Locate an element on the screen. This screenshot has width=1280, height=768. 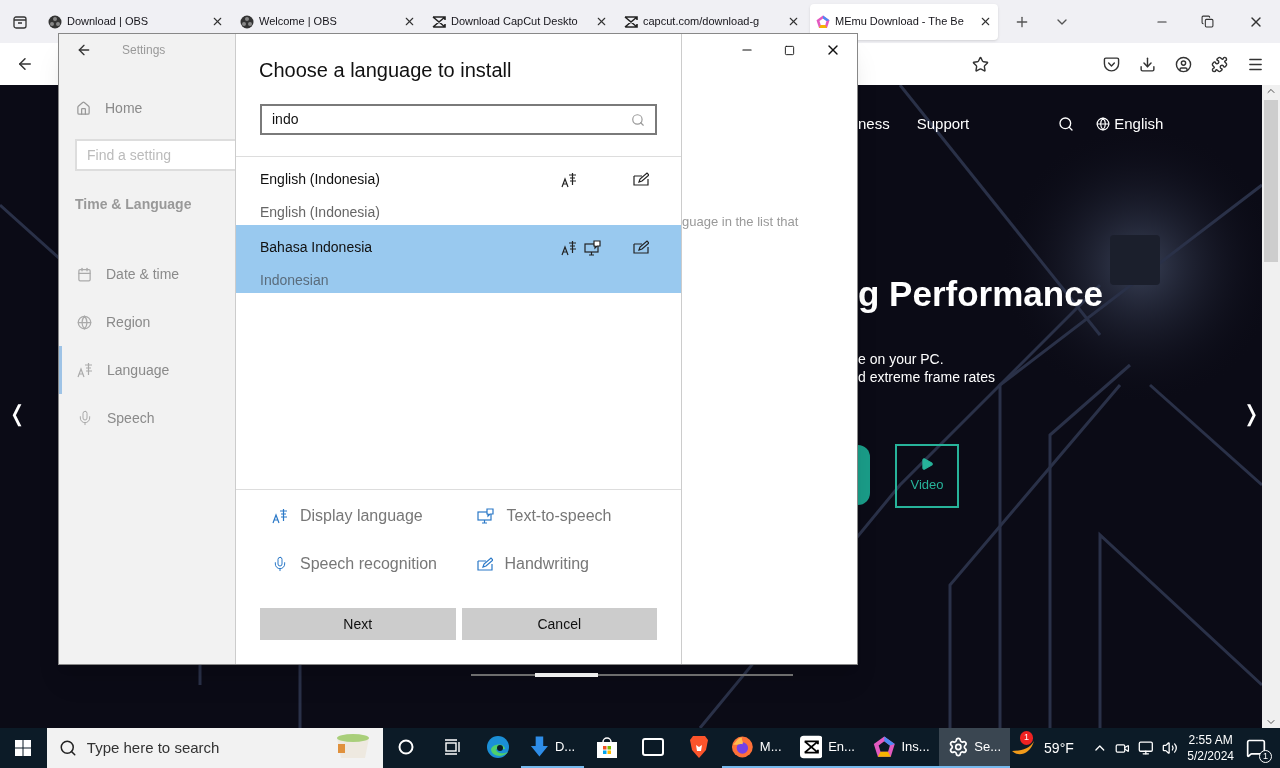
browser-tab: Welcome | OBS is located at coordinates (328, 21).